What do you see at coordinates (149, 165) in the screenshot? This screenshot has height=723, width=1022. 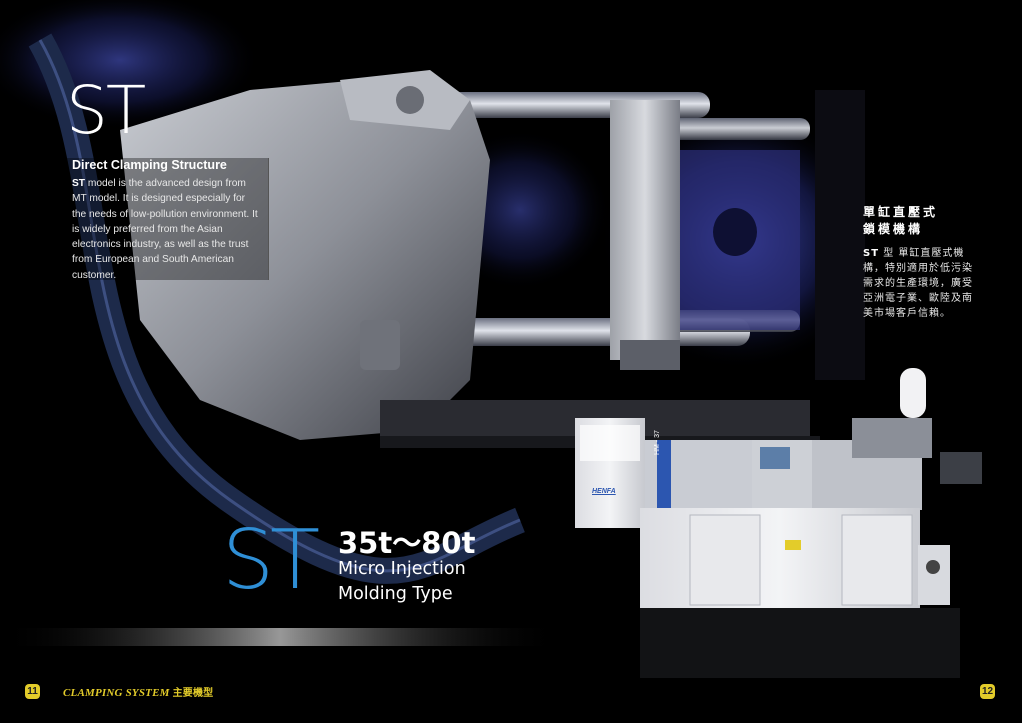 I see `intro-heading: Direct Clamping Structure` at bounding box center [149, 165].